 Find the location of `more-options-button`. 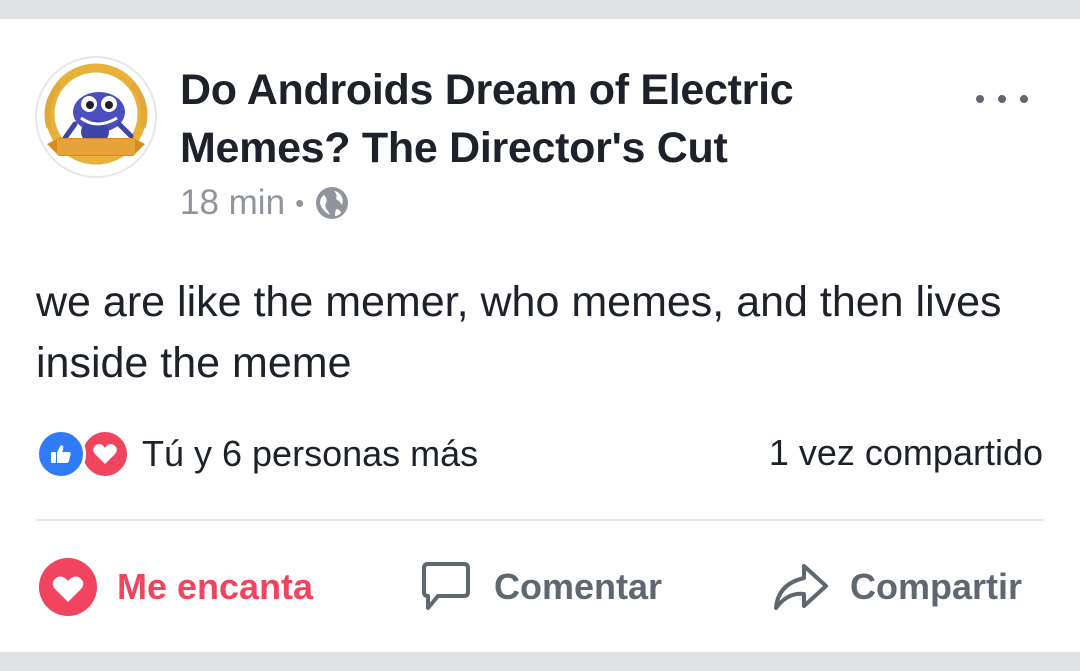

more-options-button is located at coordinates (1002, 99).